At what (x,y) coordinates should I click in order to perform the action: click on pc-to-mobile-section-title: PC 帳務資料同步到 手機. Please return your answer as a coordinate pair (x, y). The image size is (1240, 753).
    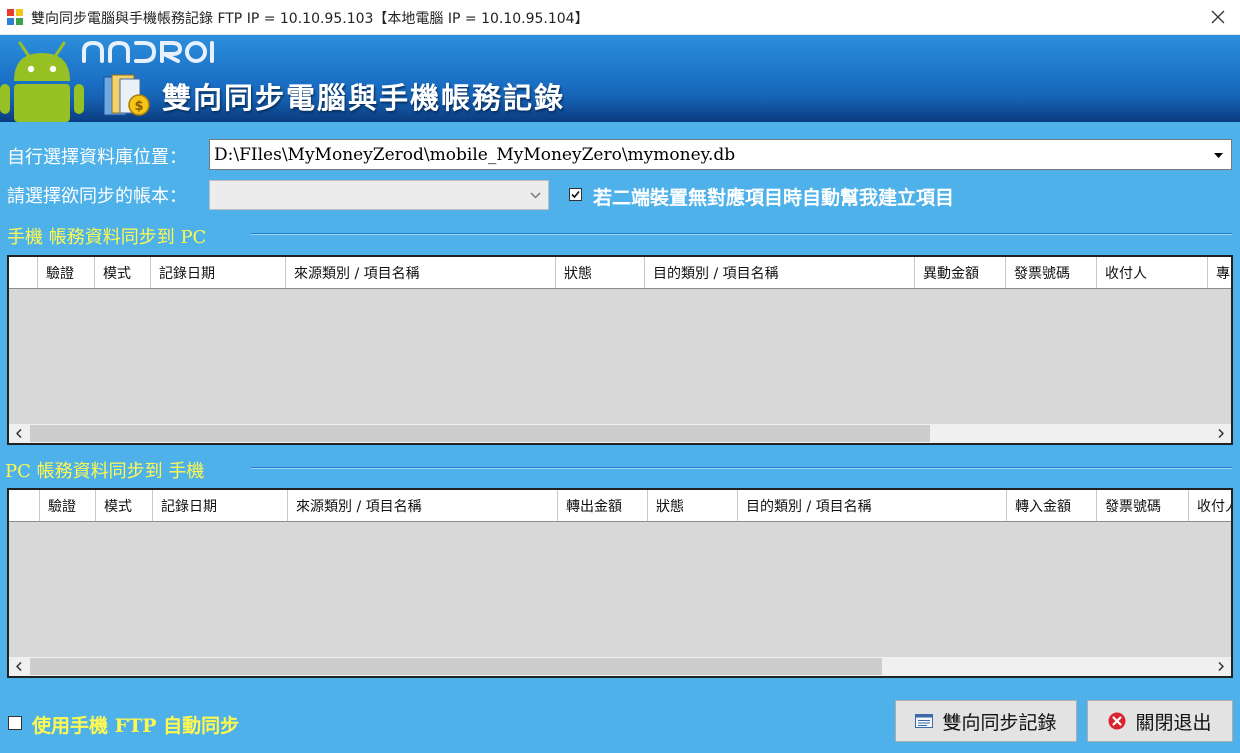
    Looking at the image, I should click on (105, 471).